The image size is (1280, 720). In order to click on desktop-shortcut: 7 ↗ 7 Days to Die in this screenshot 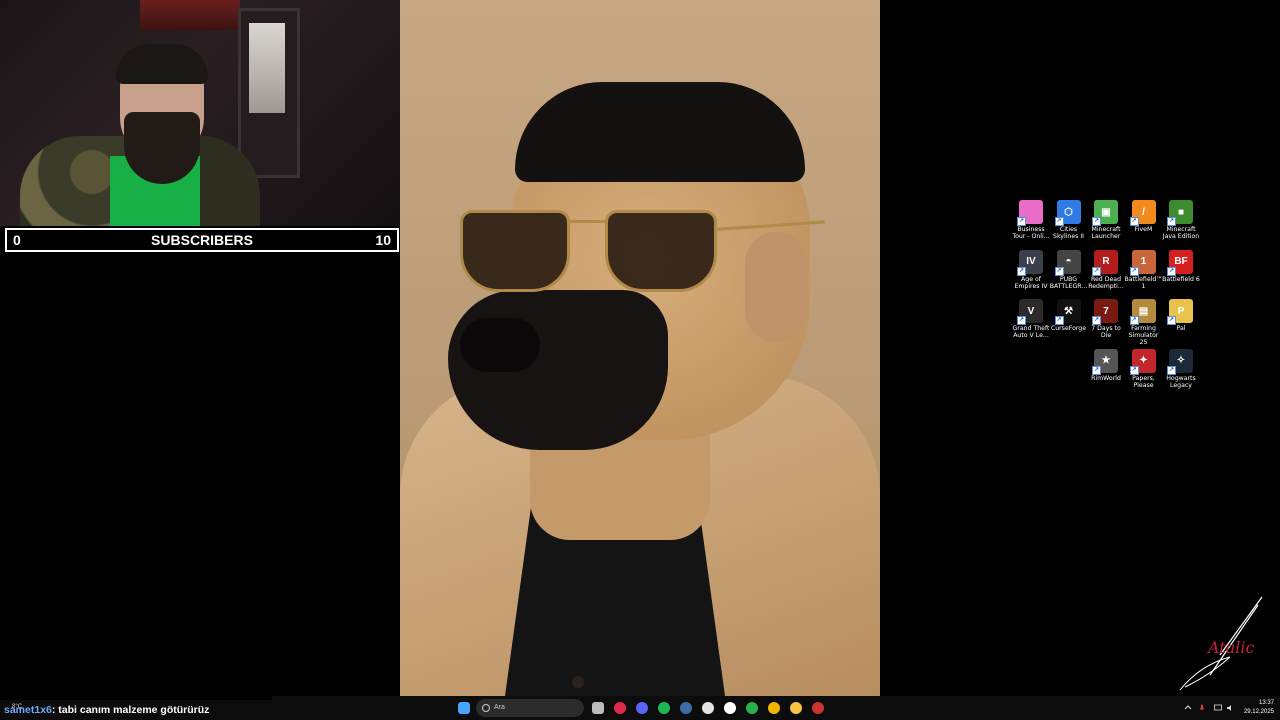, I will do `click(1106, 319)`.